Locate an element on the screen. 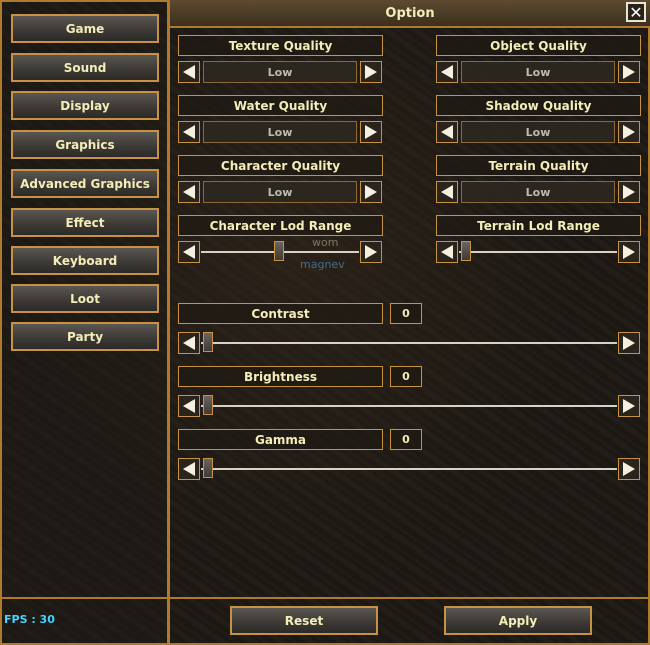 The width and height of the screenshot is (650, 645). menu-item-display: Display is located at coordinates (85, 105).